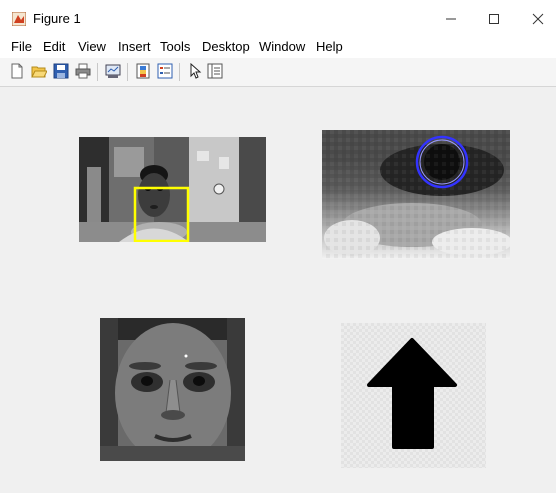  What do you see at coordinates (19, 19) in the screenshot?
I see `matlab-figure-icon` at bounding box center [19, 19].